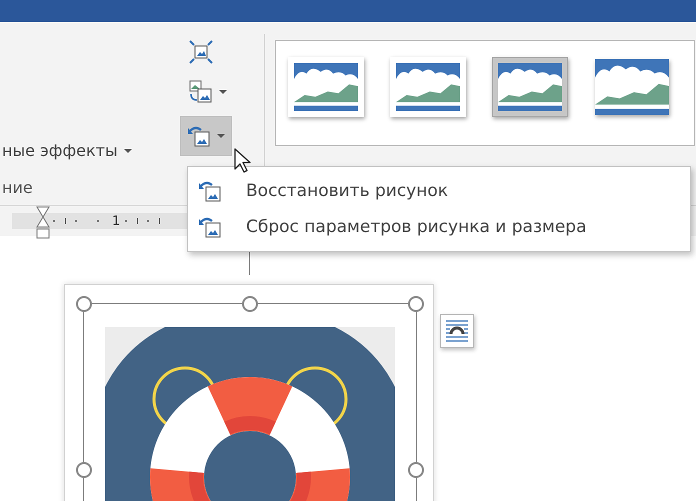 Image resolution: width=696 pixels, height=501 pixels. What do you see at coordinates (17, 187) in the screenshot?
I see `group-label: ние` at bounding box center [17, 187].